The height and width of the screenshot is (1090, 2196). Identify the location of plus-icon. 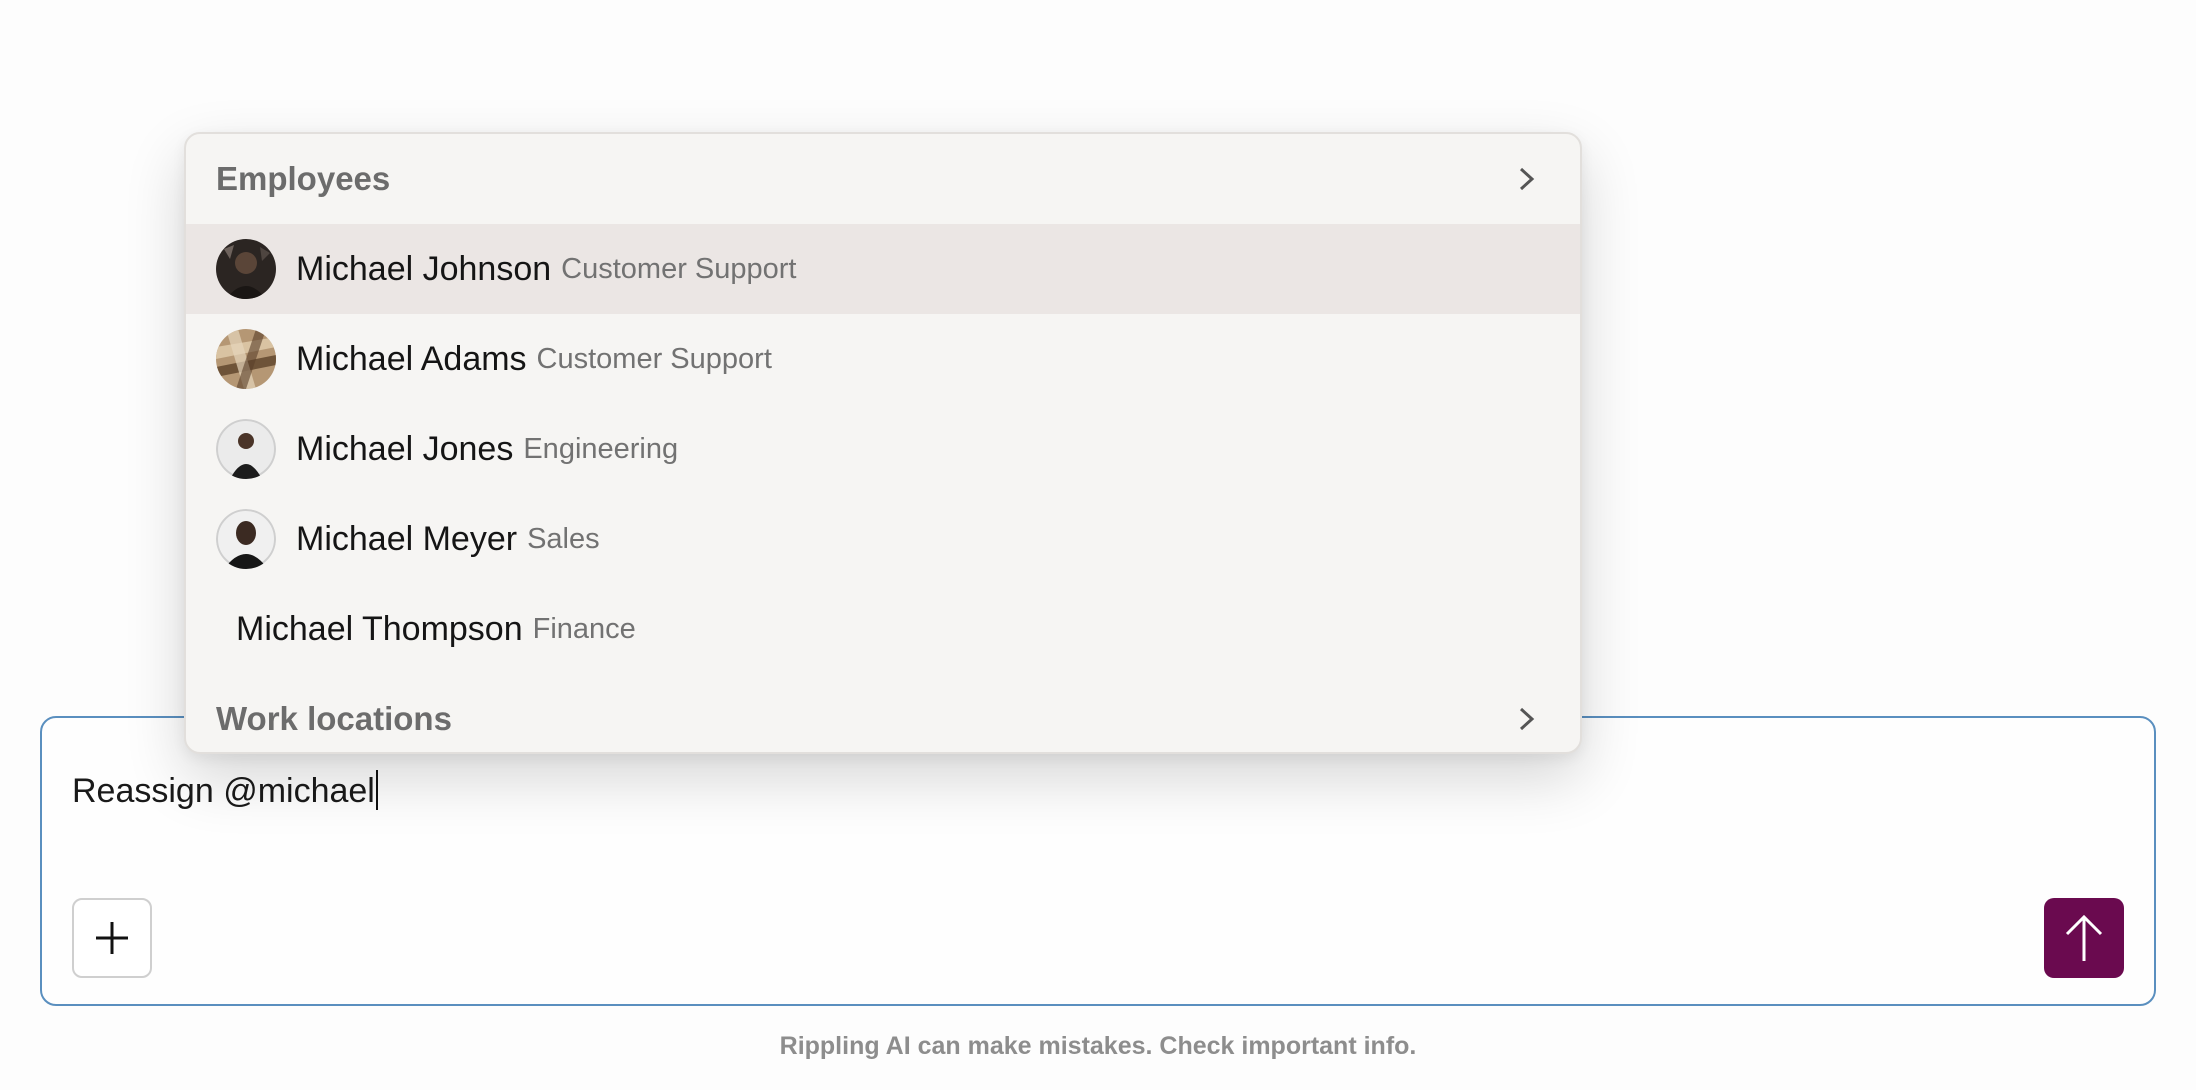
(112, 938).